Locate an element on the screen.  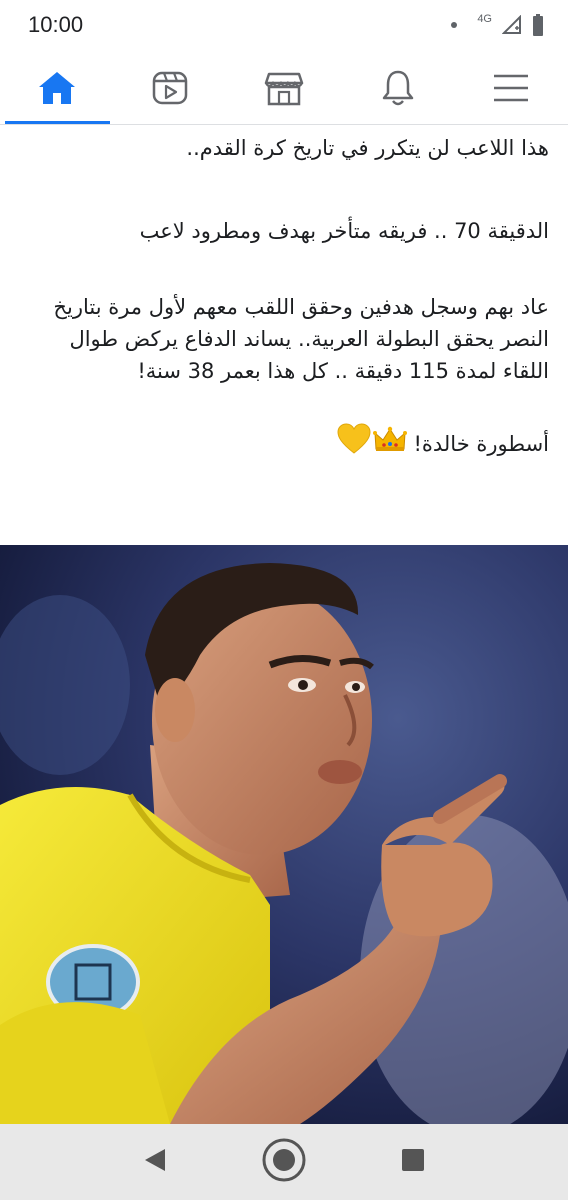
marketplace-icon is located at coordinates (284, 88).